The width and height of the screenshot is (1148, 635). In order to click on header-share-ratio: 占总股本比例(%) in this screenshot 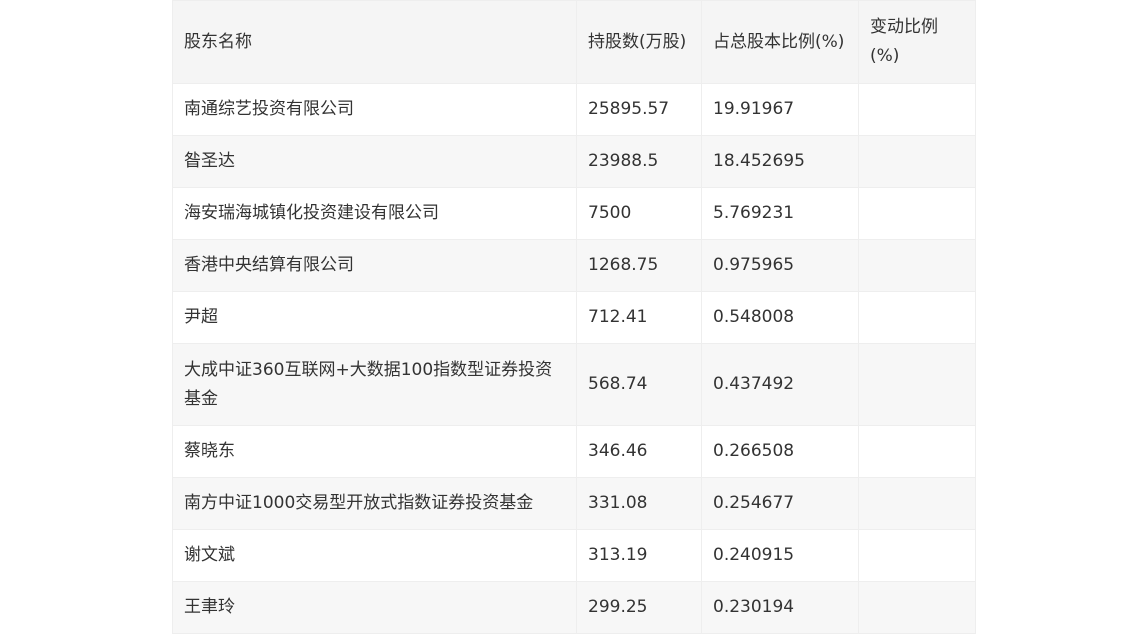, I will do `click(780, 42)`.